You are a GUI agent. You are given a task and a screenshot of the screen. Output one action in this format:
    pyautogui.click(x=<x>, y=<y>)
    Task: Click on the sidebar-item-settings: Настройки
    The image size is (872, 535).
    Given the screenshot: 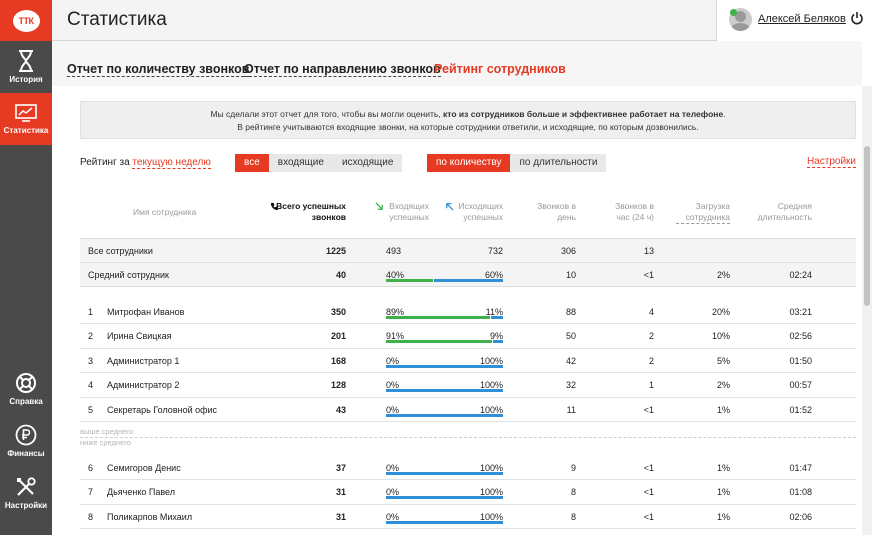 What is the action you would take?
    pyautogui.click(x=26, y=493)
    